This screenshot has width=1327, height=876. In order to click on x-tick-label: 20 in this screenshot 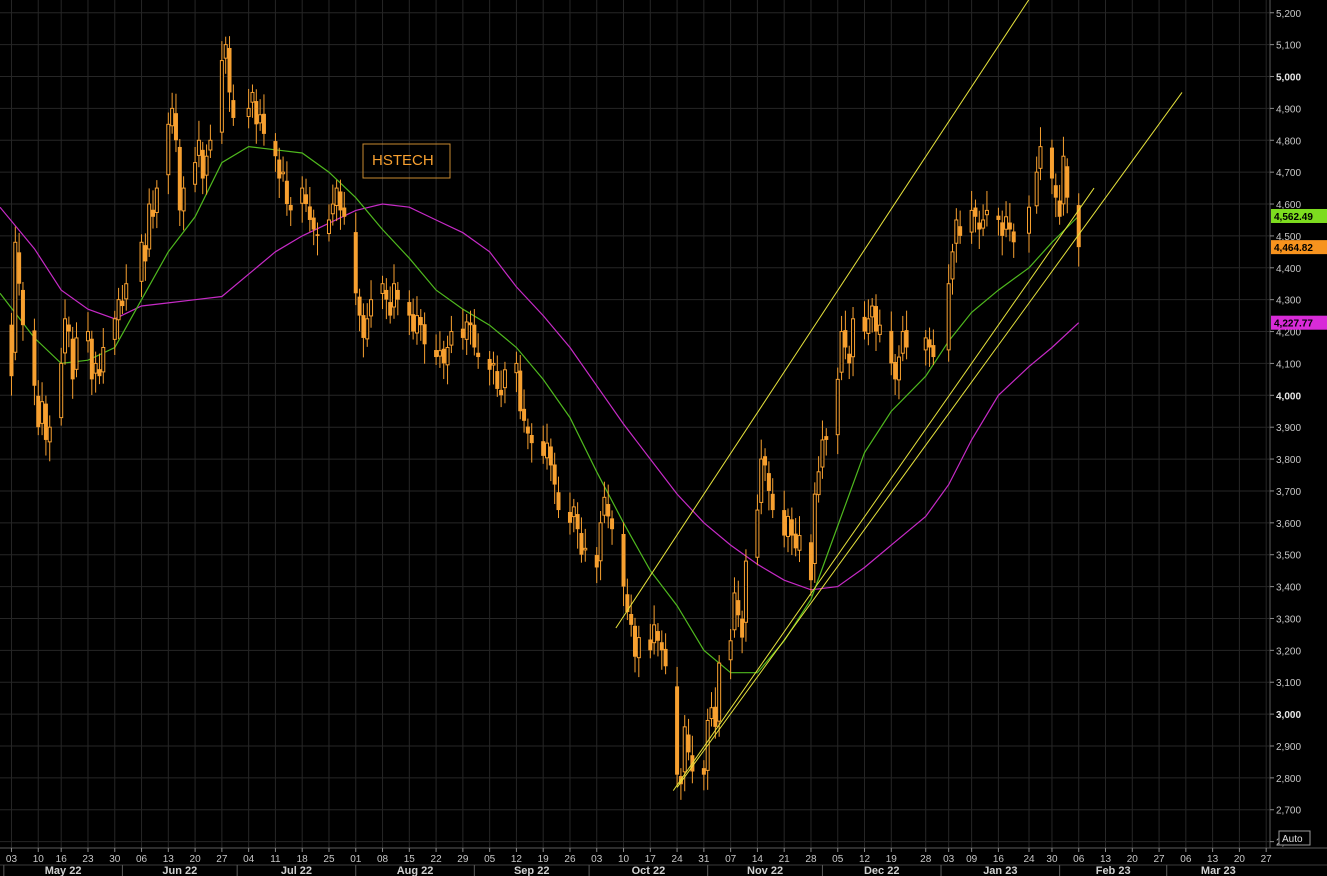, I will do `click(1133, 859)`.